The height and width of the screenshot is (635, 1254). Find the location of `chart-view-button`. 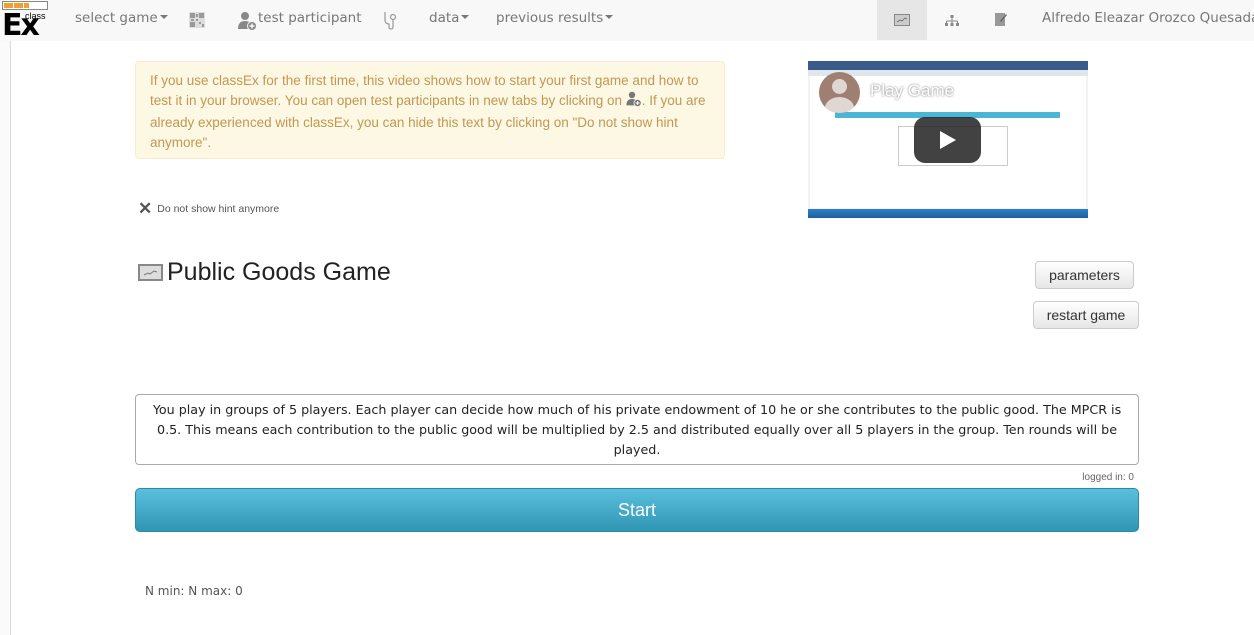

chart-view-button is located at coordinates (902, 20).